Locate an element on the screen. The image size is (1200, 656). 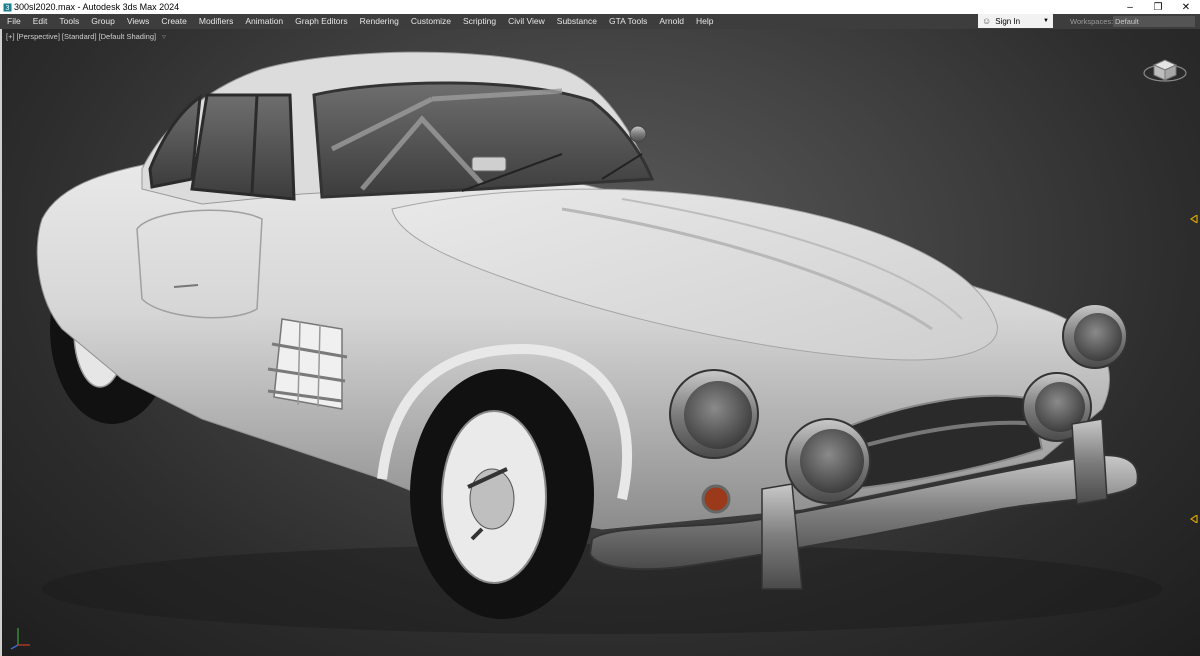
app-icon: 3 is located at coordinates (7, 7).